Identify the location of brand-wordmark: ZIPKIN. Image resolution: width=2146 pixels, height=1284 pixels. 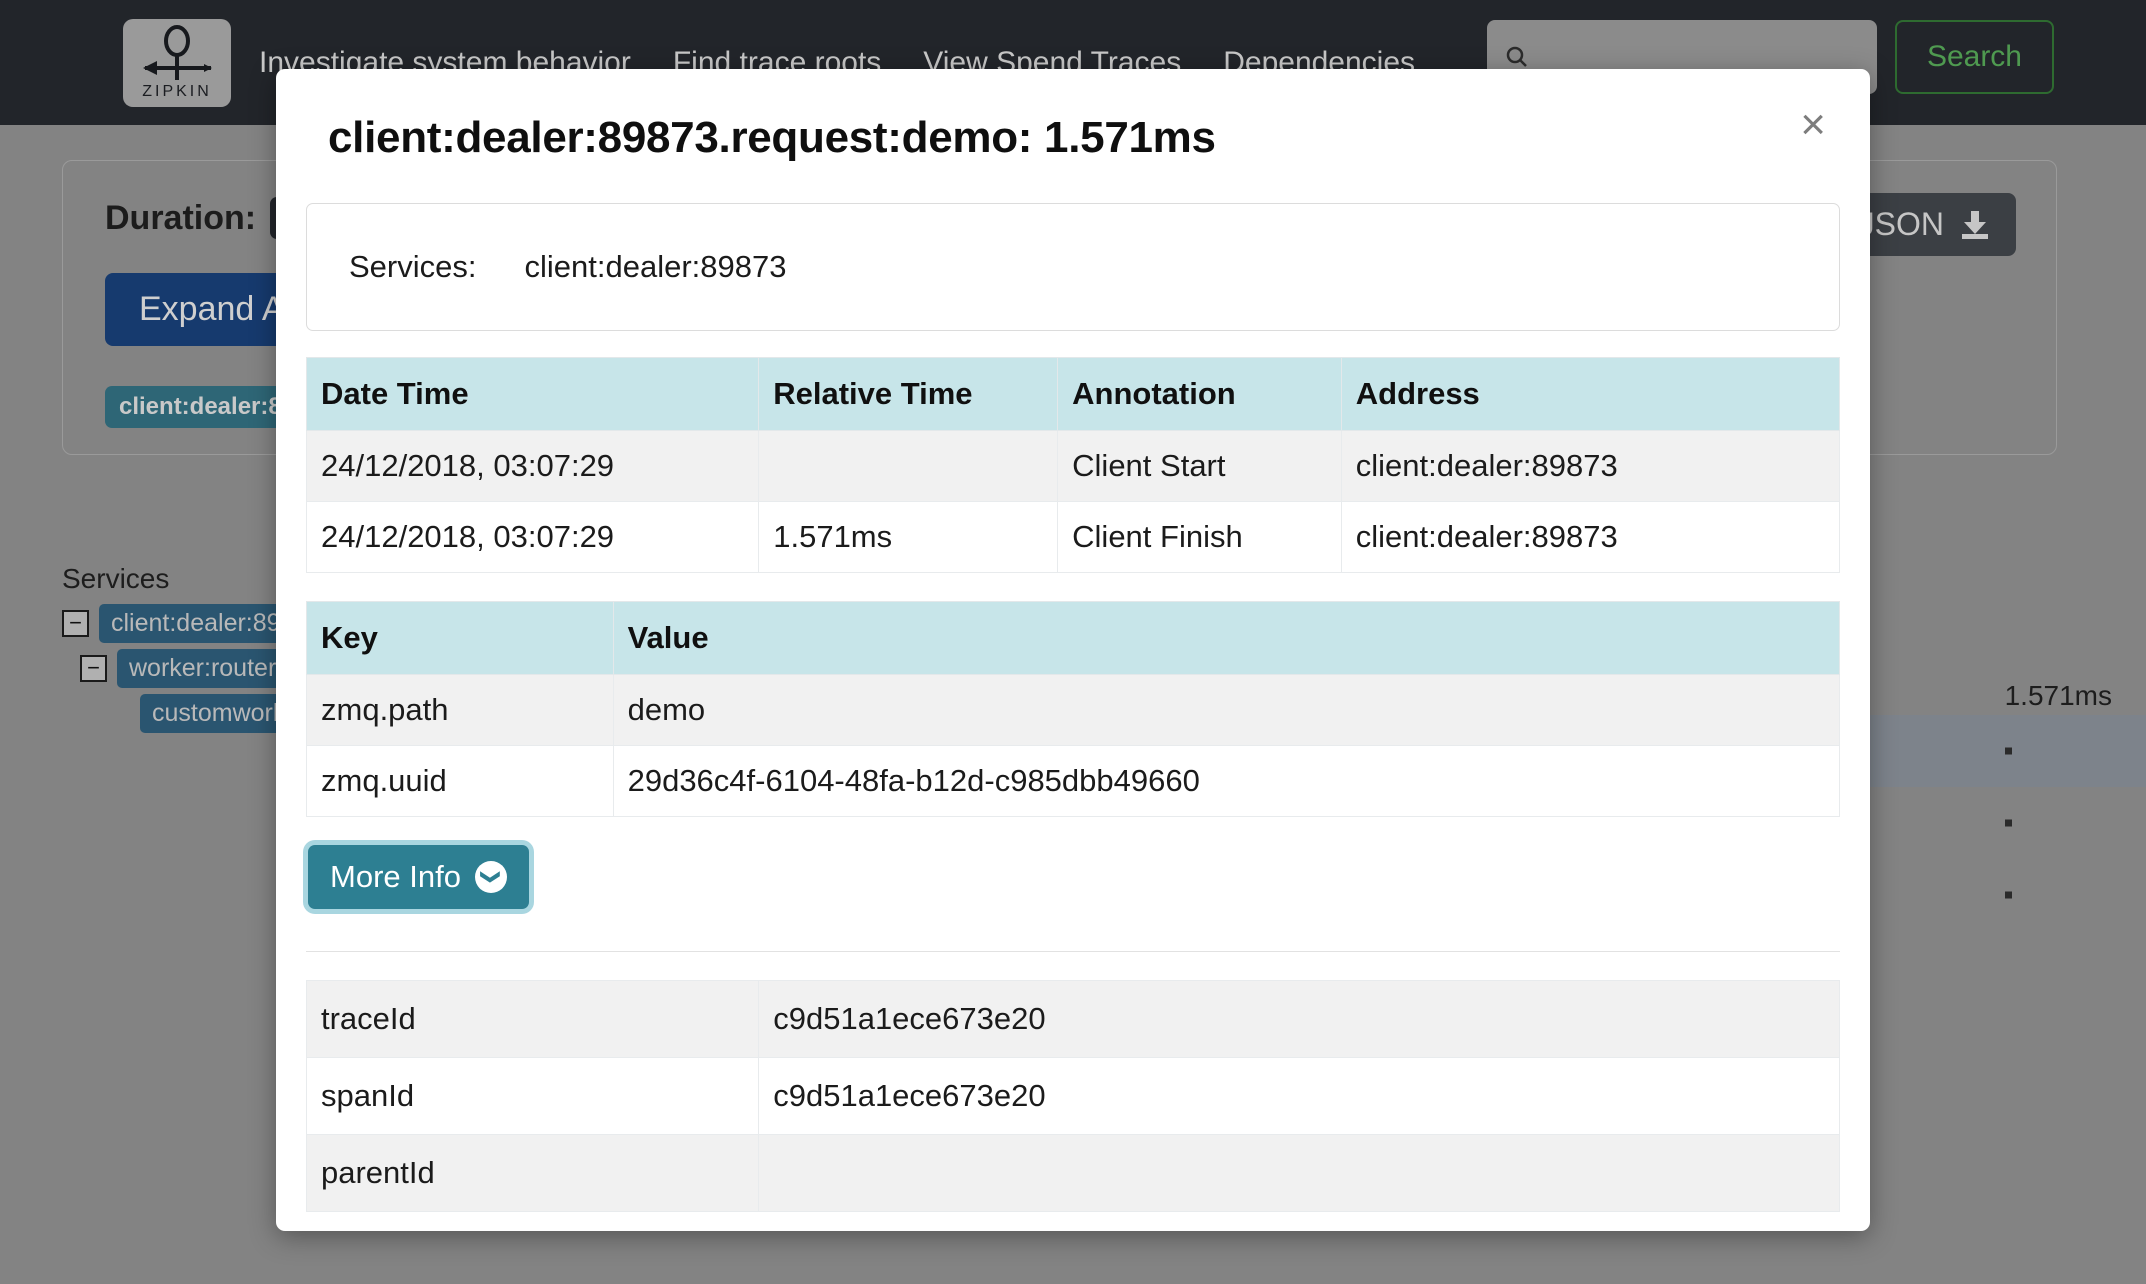
(177, 91).